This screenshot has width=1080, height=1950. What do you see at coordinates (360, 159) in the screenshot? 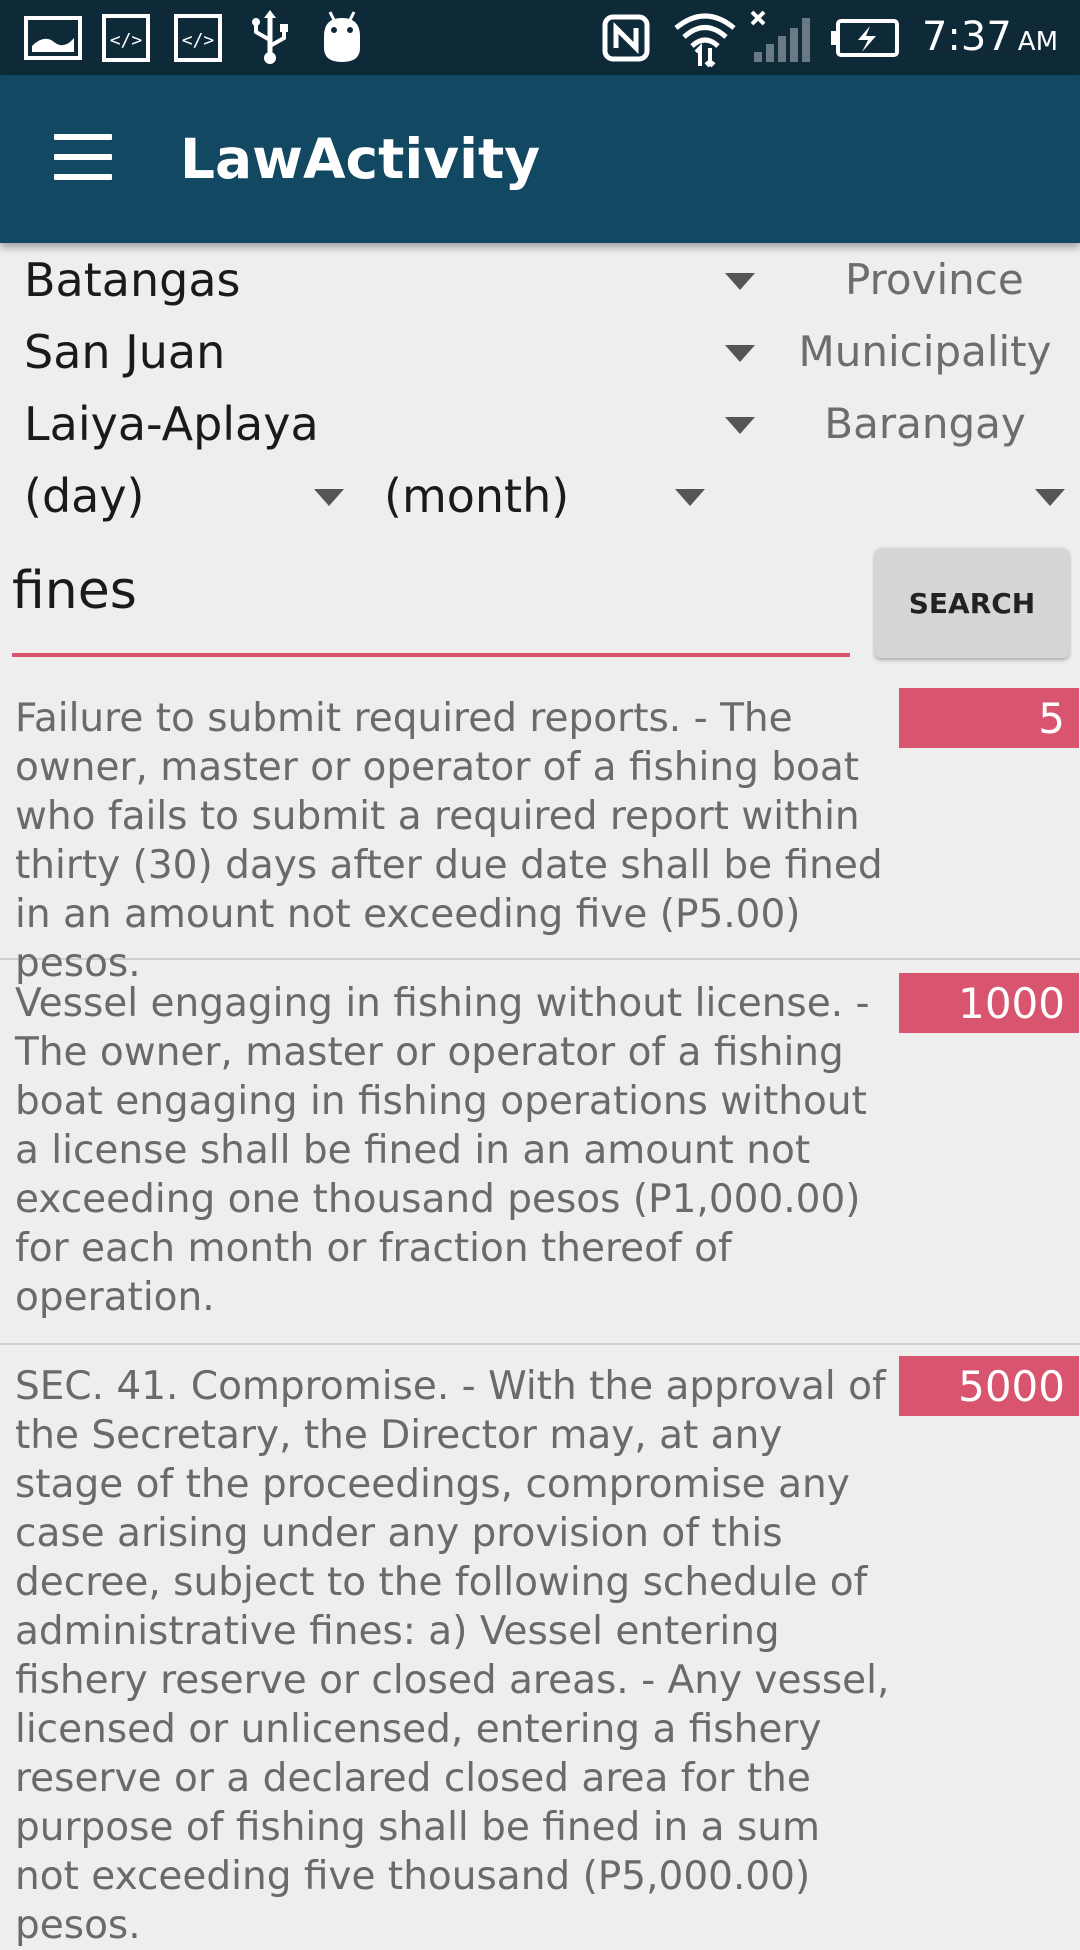
I see `app-title: LawActivity` at bounding box center [360, 159].